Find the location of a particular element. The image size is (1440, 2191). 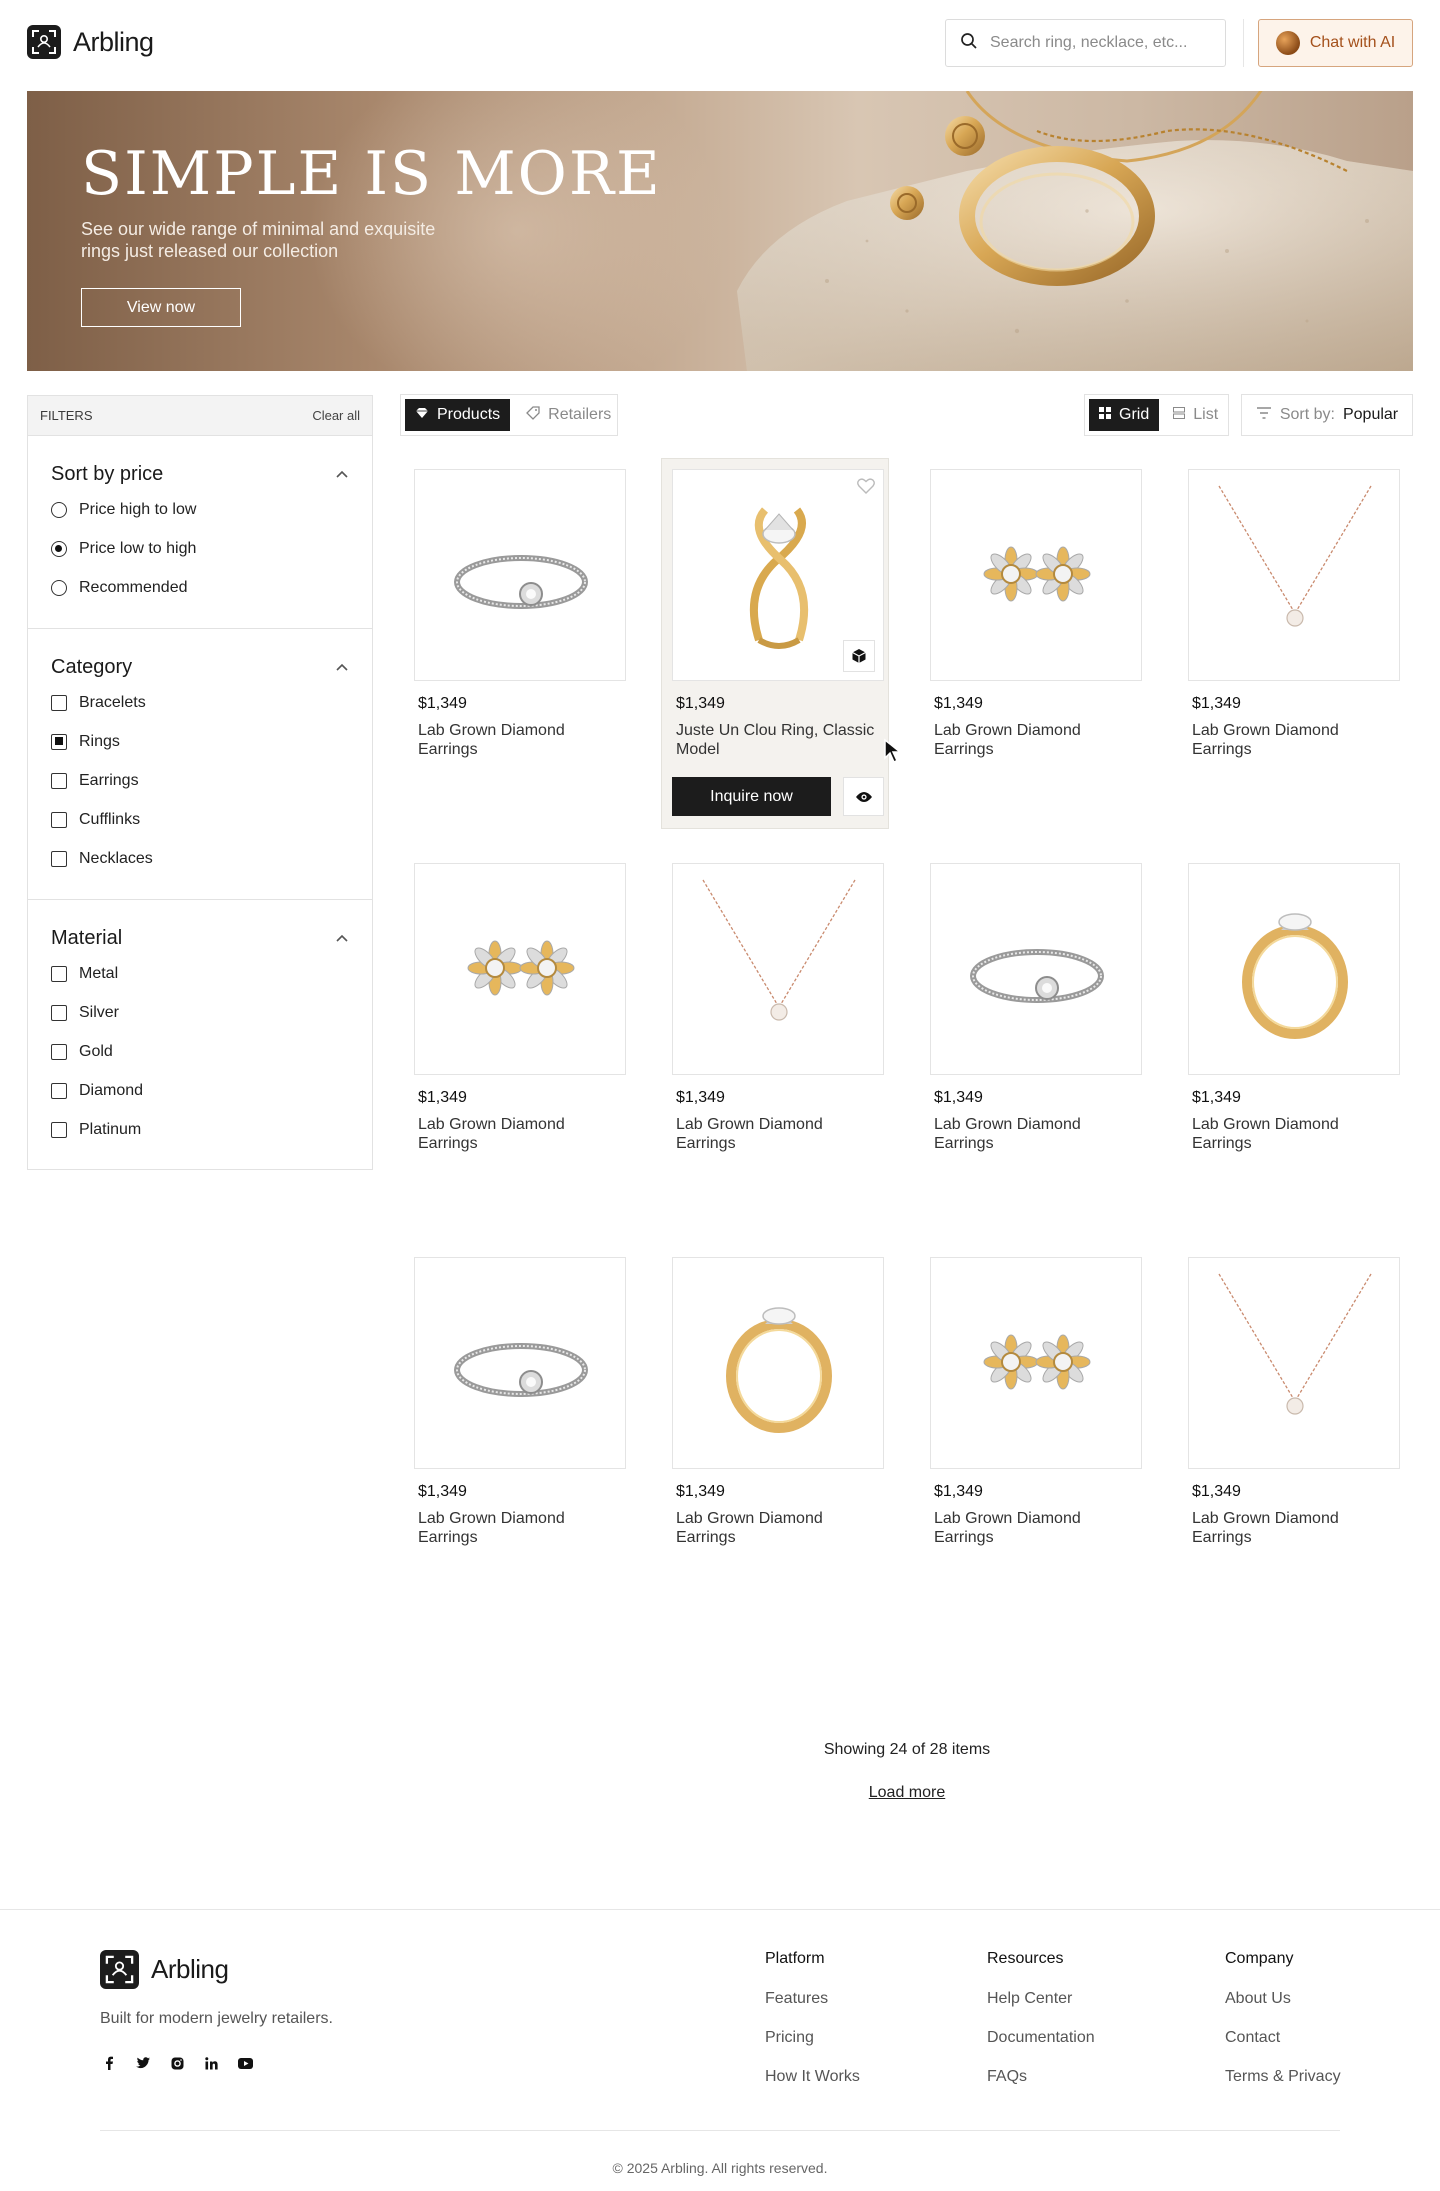

view-toggle: Grid List is located at coordinates (1156, 415).